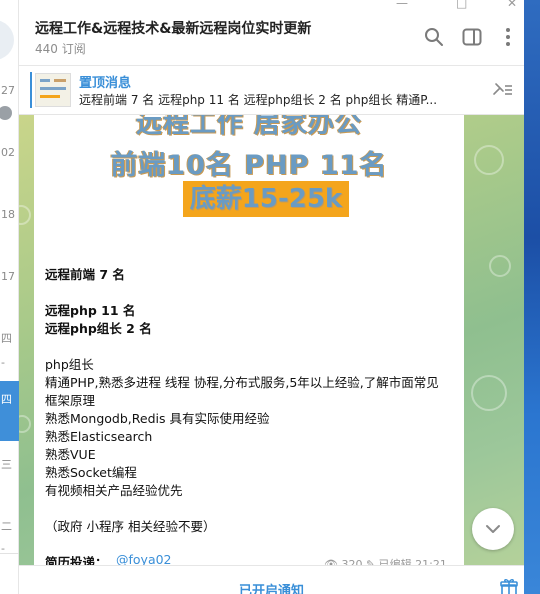 This screenshot has width=540, height=594. I want to click on pinned-indicator, so click(31, 90).